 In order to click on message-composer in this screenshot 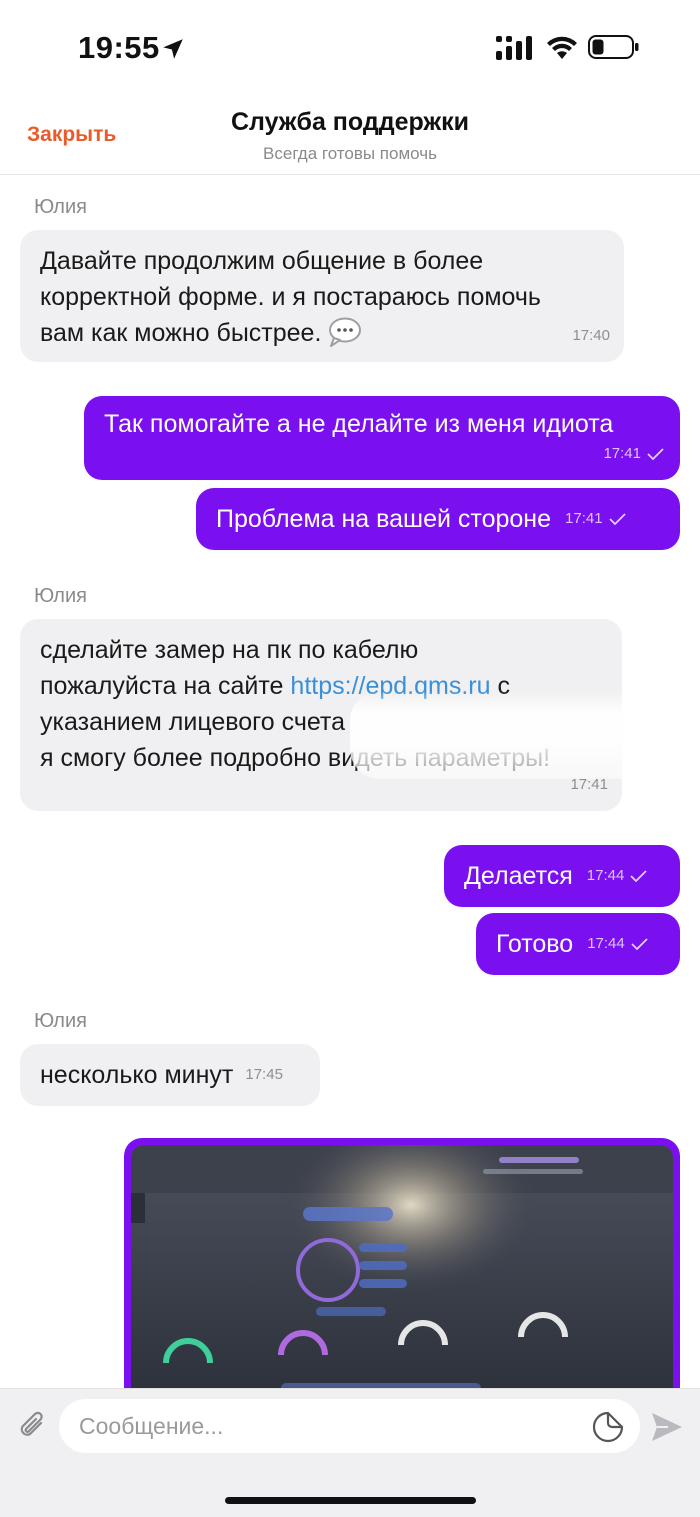, I will do `click(350, 1452)`.